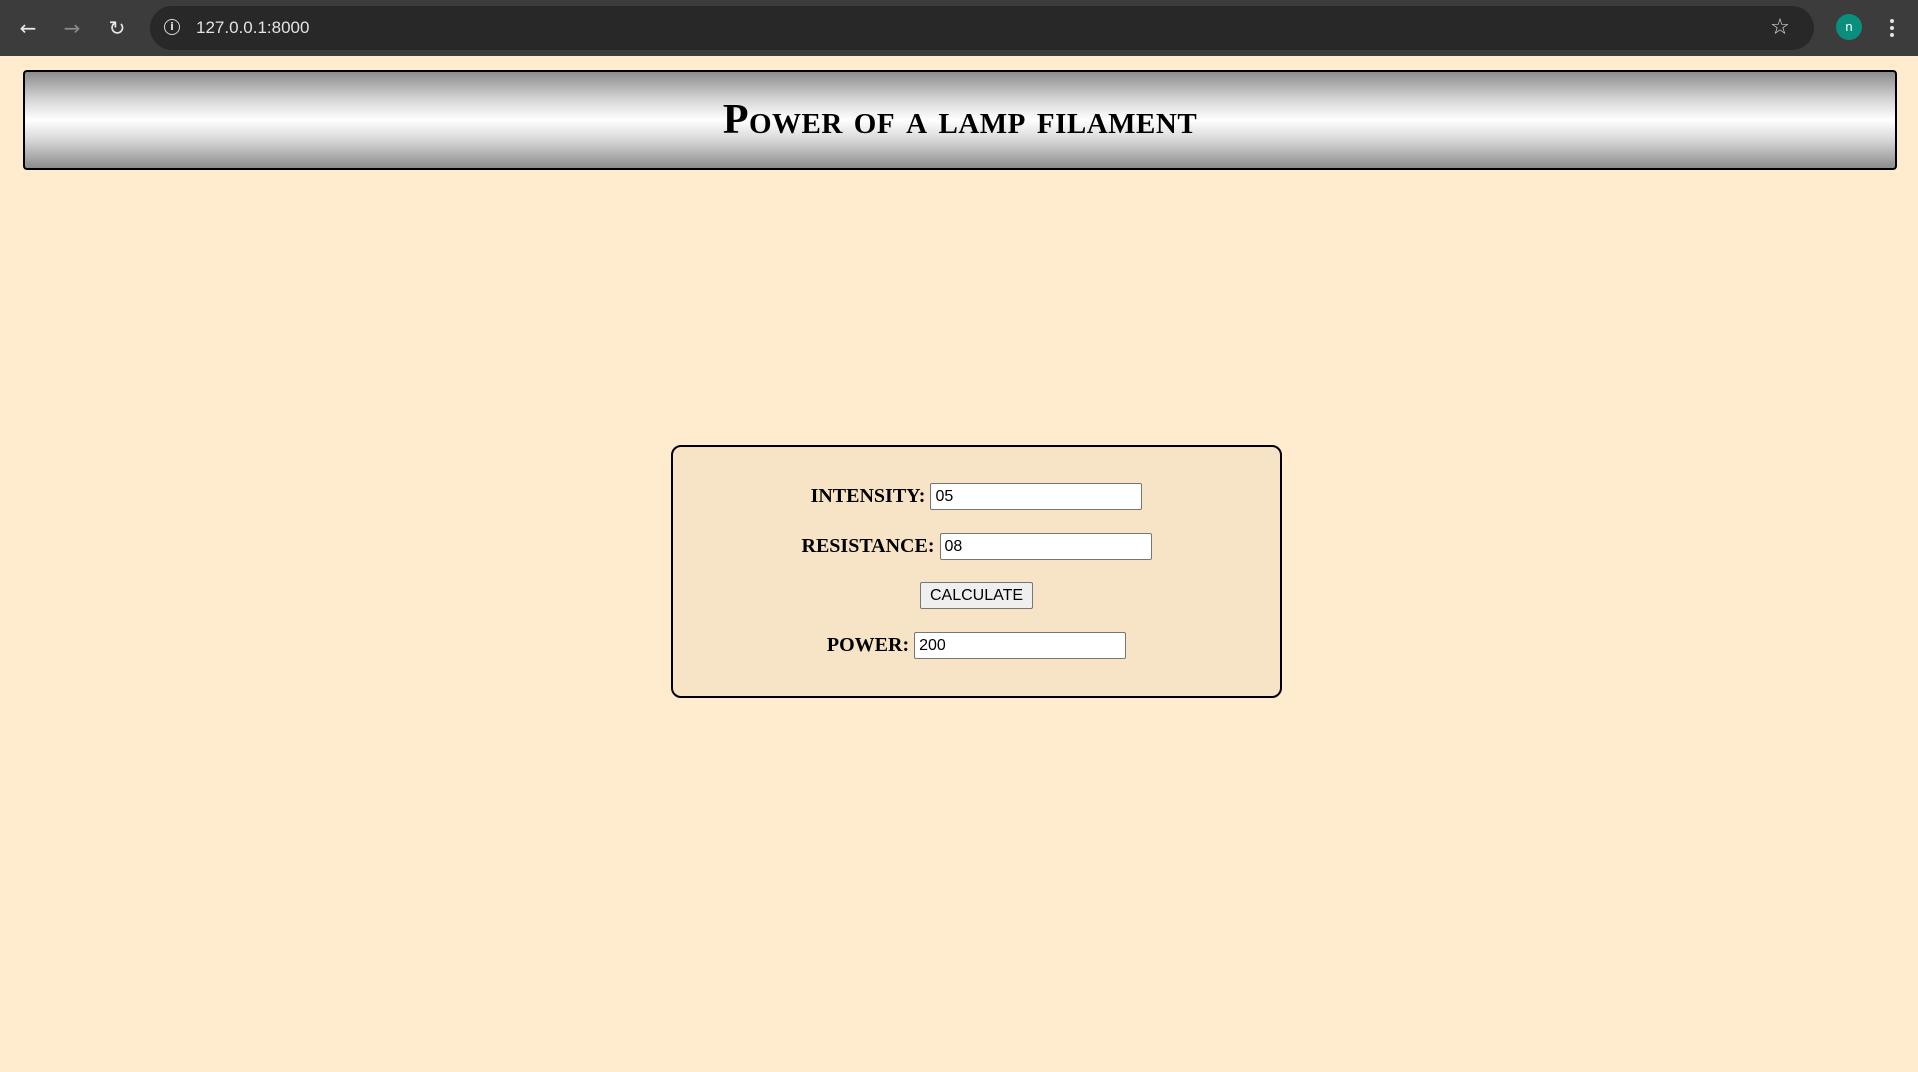 Image resolution: width=1918 pixels, height=1072 pixels. I want to click on calculate-button: CALCULATE, so click(976, 595).